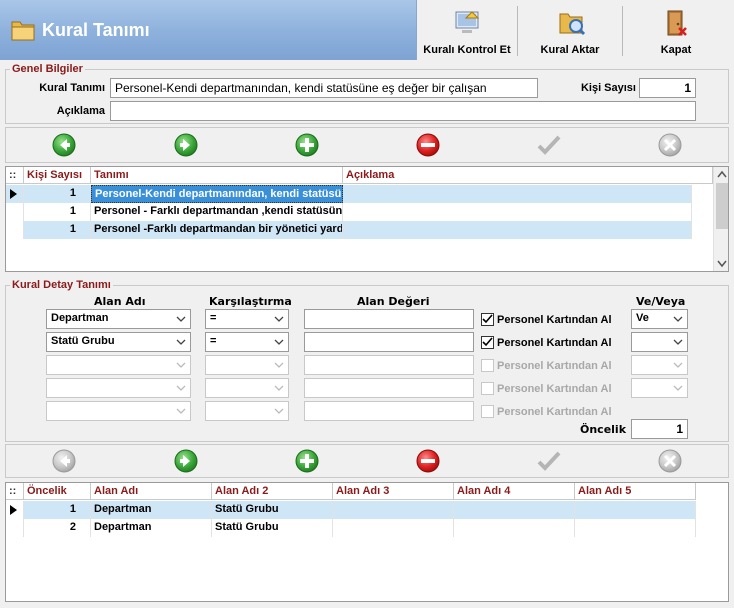 This screenshot has height=608, width=734. What do you see at coordinates (514, 491) in the screenshot?
I see `col-field-4: Alan Adı 4` at bounding box center [514, 491].